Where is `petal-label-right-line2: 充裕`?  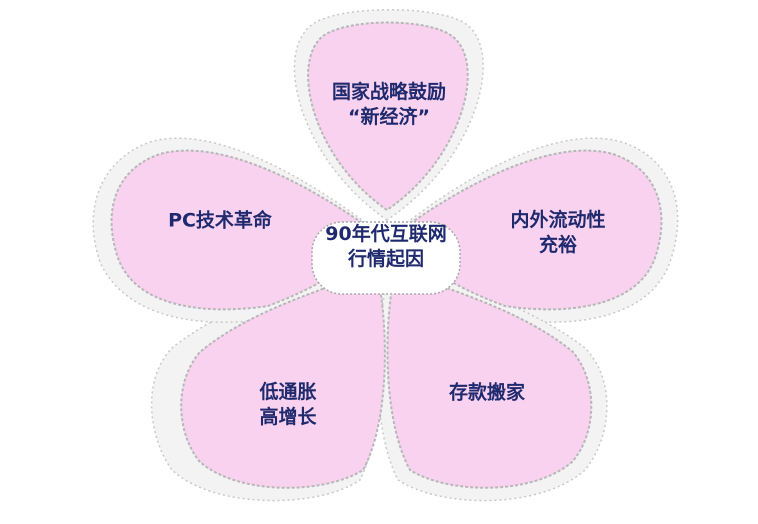
petal-label-right-line2: 充裕 is located at coordinates (558, 245).